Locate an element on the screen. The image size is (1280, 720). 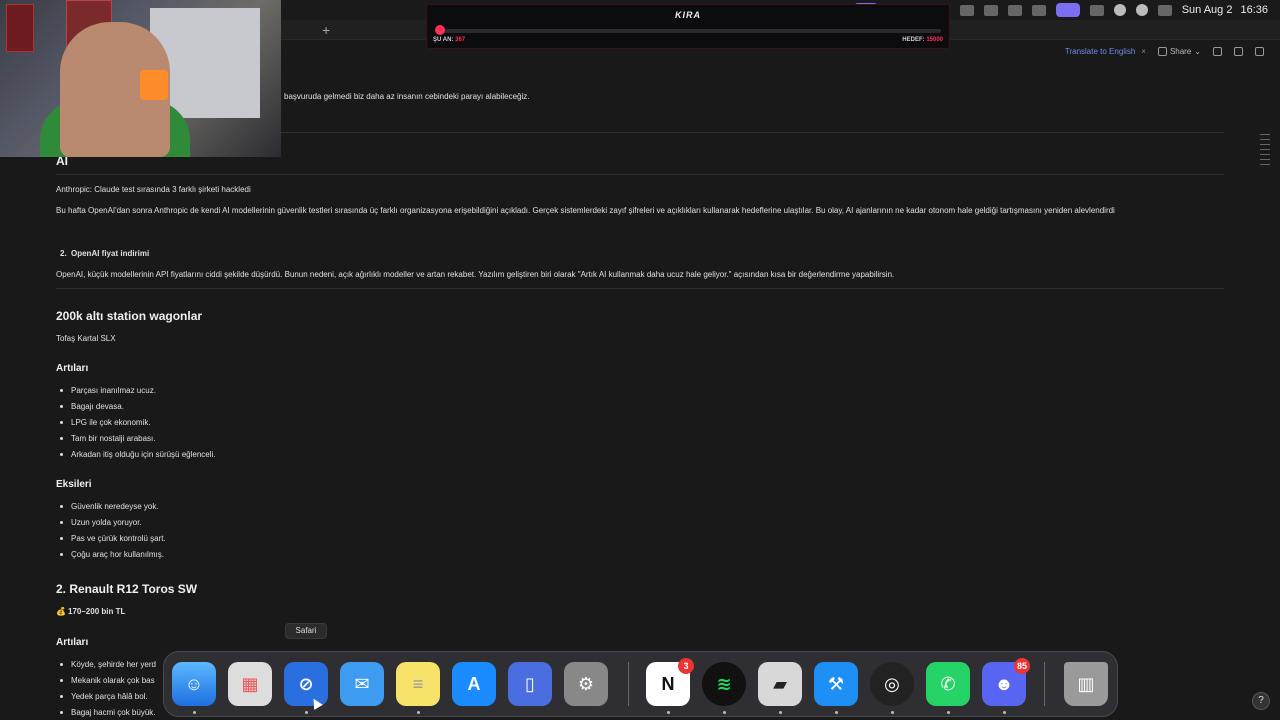
lock-icon is located at coordinates (1162, 51).